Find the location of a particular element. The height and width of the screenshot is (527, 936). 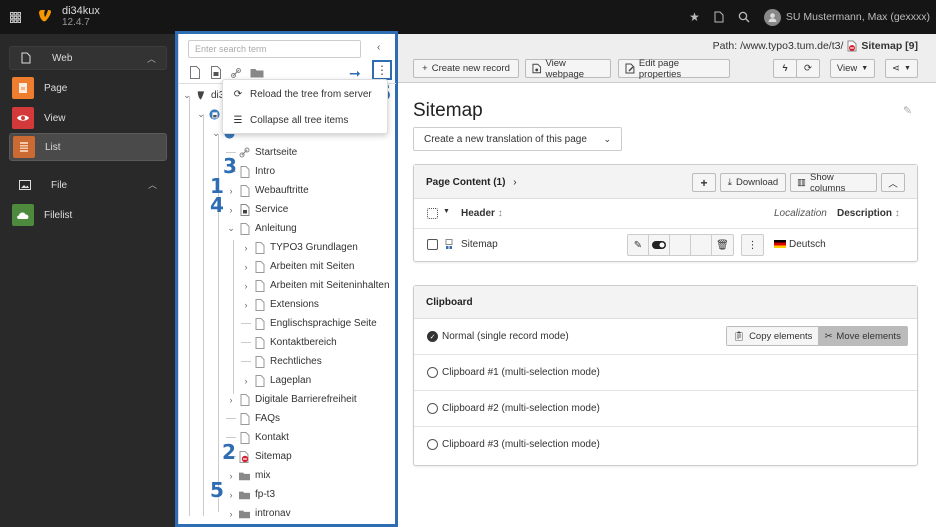

tree-node-label: TYPO3 Grundlagen is located at coordinates (314, 247).